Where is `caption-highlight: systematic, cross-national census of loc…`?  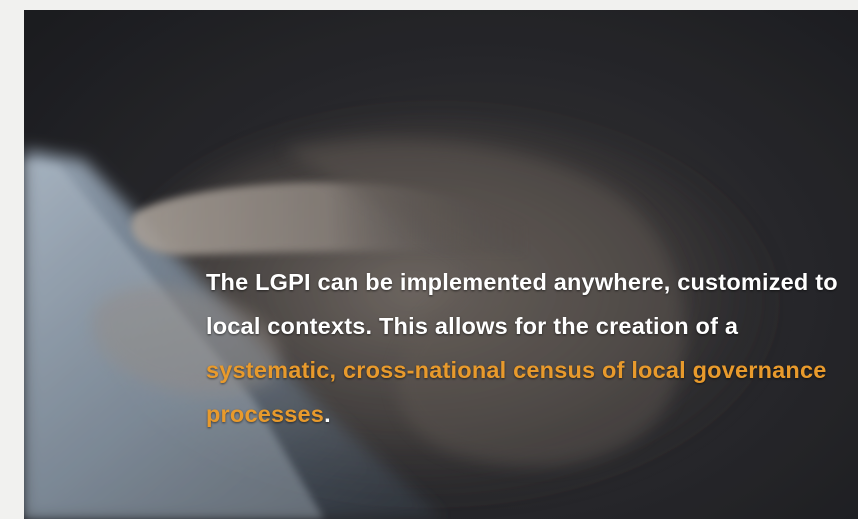 caption-highlight: systematic, cross-national census of loc… is located at coordinates (516, 392).